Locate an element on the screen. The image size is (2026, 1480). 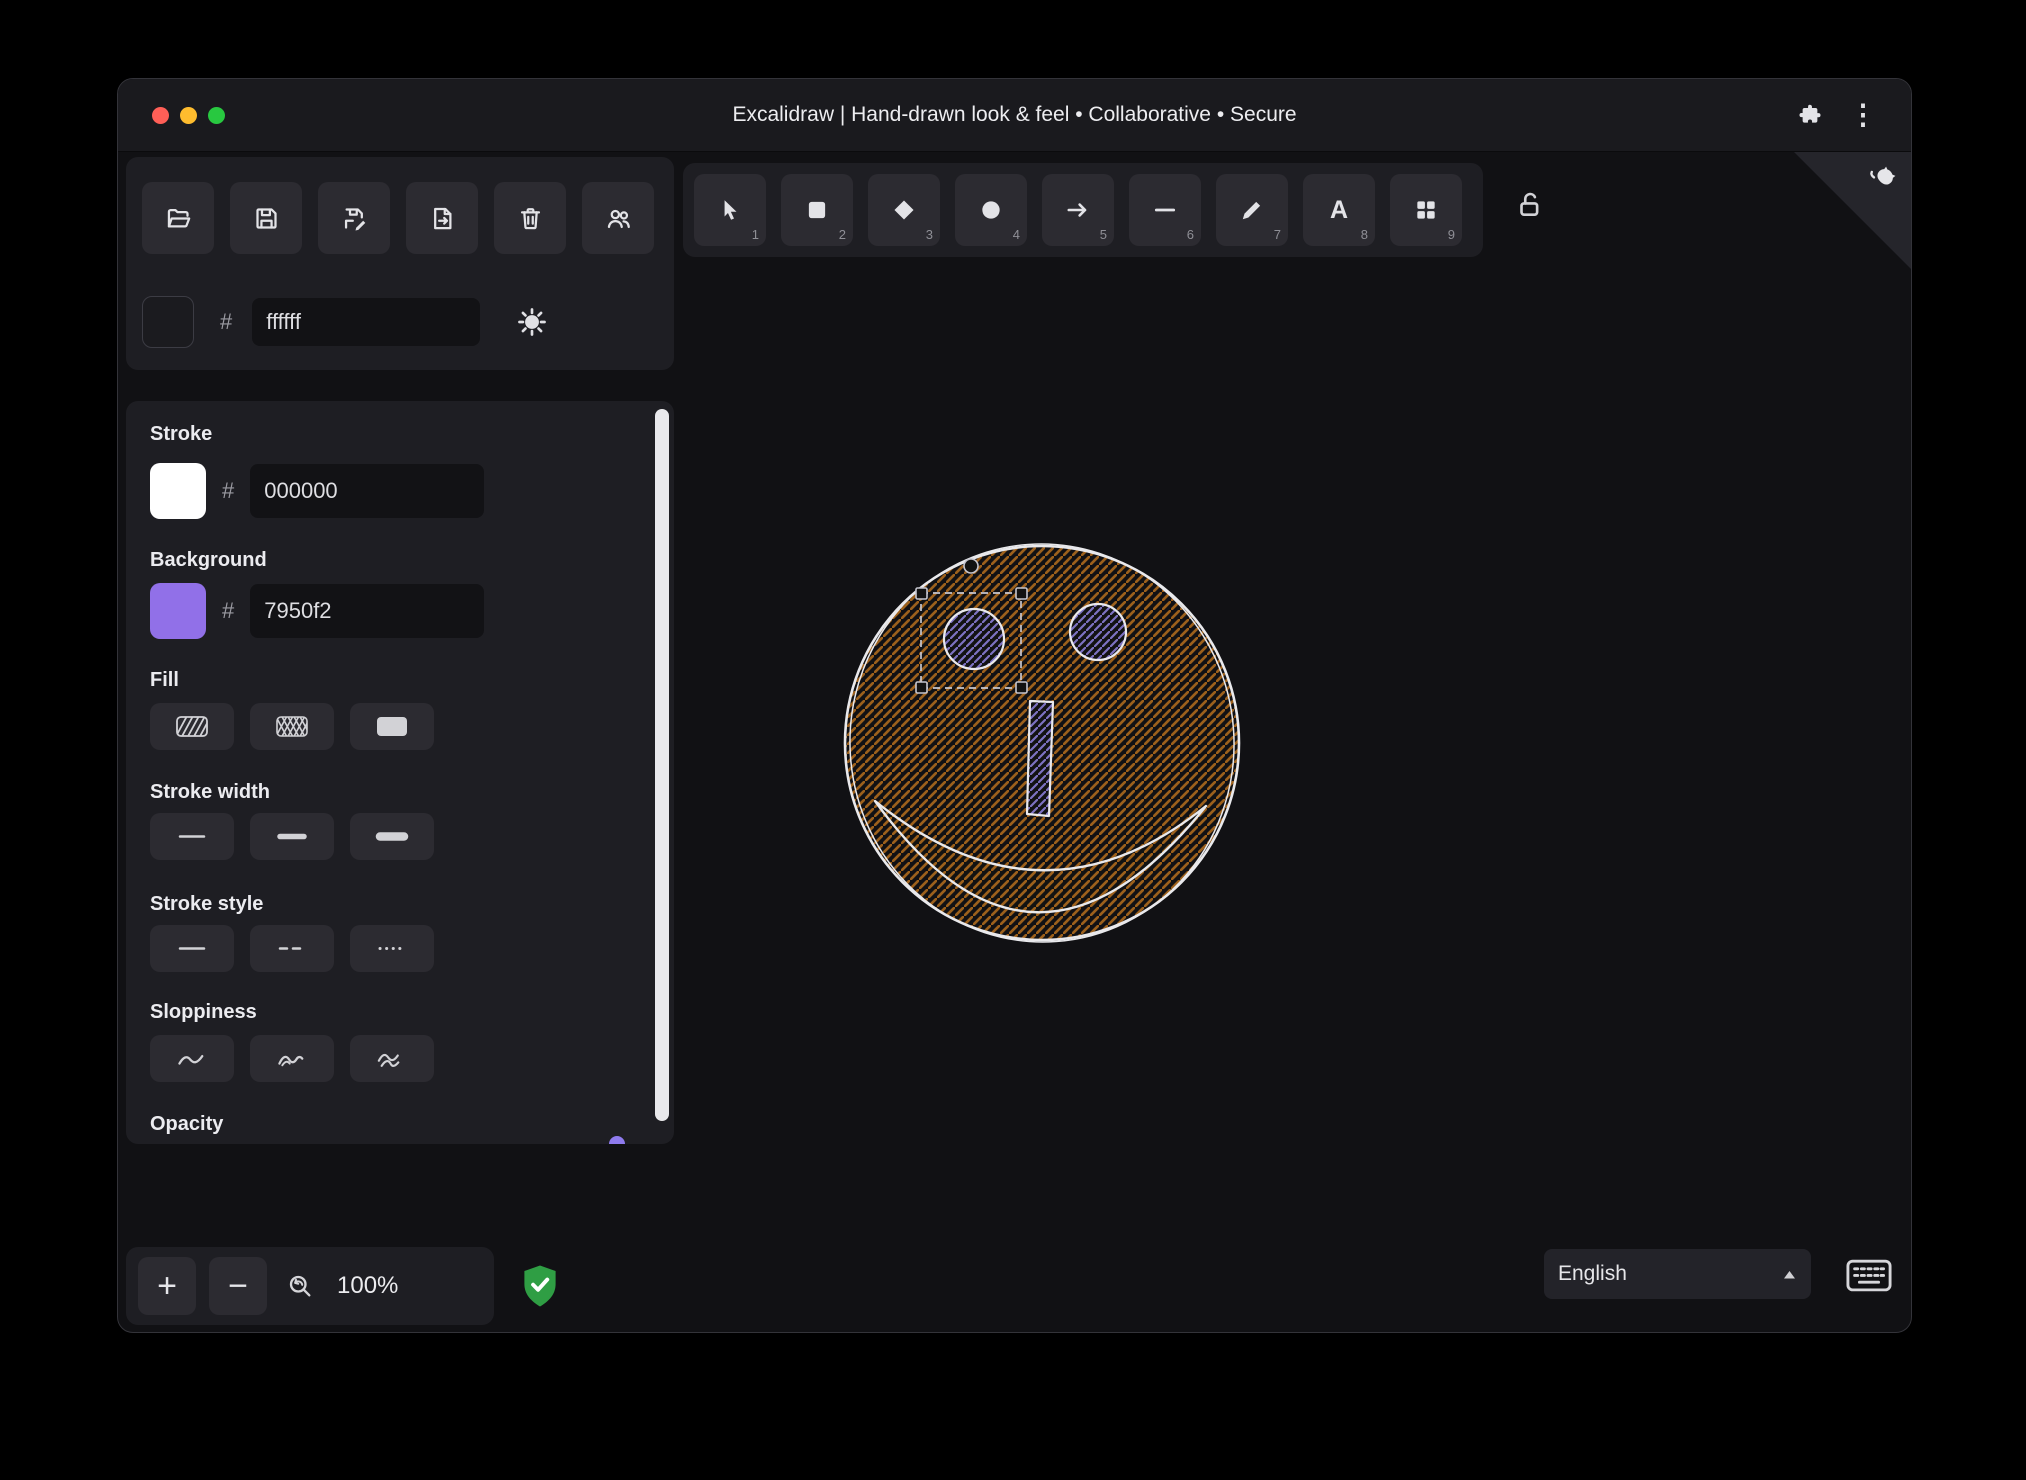
folder-open-icon is located at coordinates (178, 218).